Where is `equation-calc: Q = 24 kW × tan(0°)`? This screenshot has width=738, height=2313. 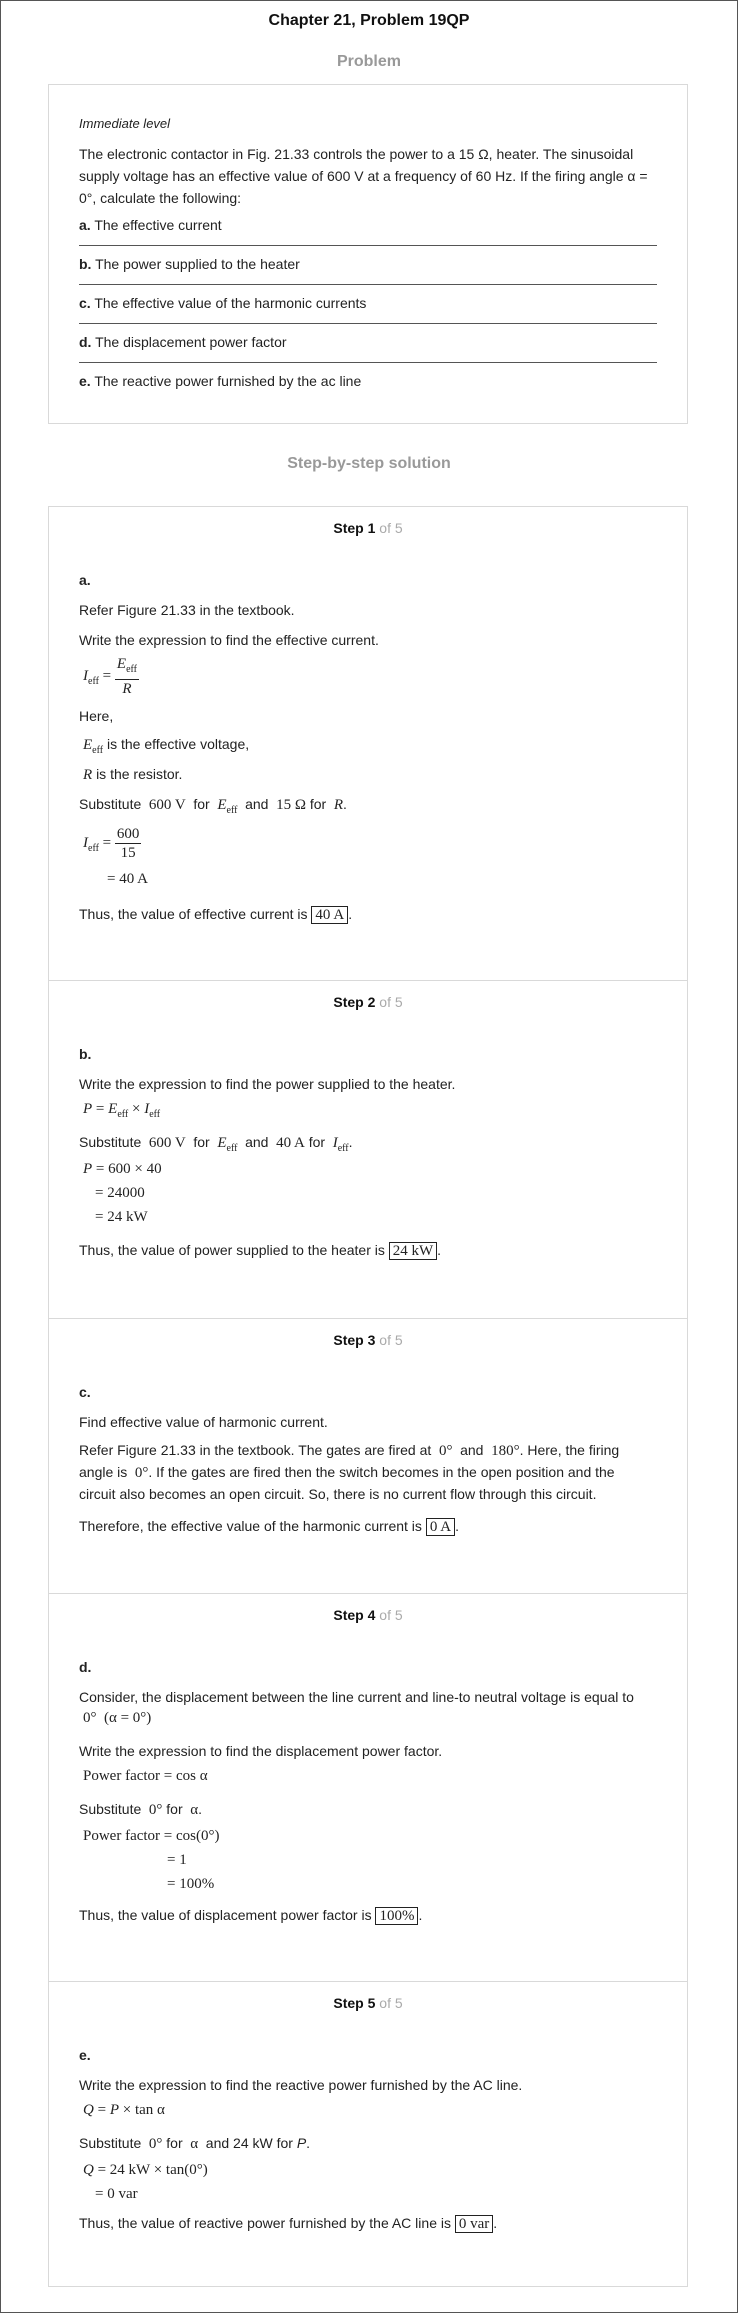
equation-calc: Q = 24 kW × tan(0°) is located at coordinates (145, 2170).